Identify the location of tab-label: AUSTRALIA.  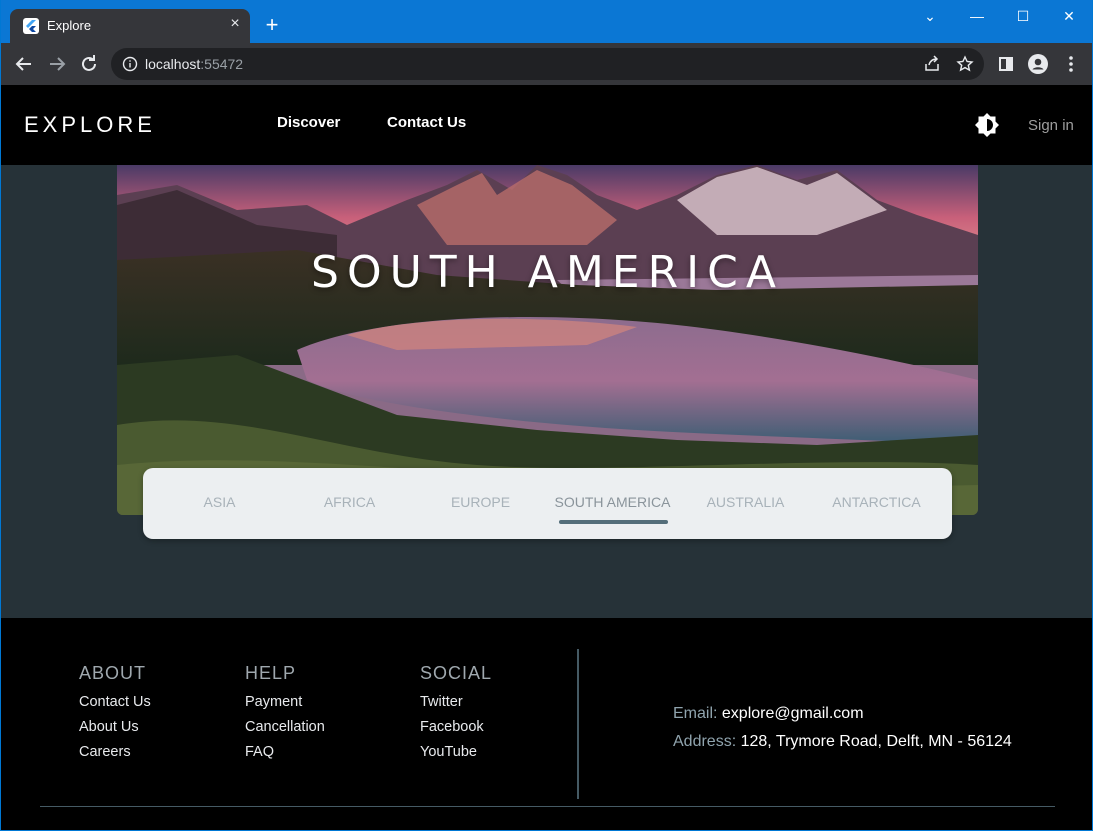
(745, 502).